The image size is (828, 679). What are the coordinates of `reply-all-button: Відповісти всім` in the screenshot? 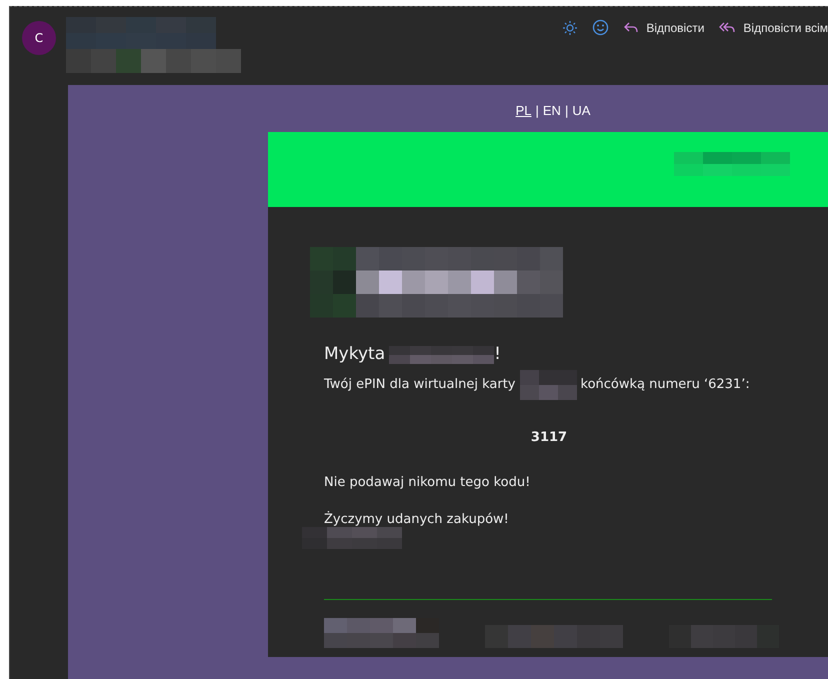 It's located at (773, 27).